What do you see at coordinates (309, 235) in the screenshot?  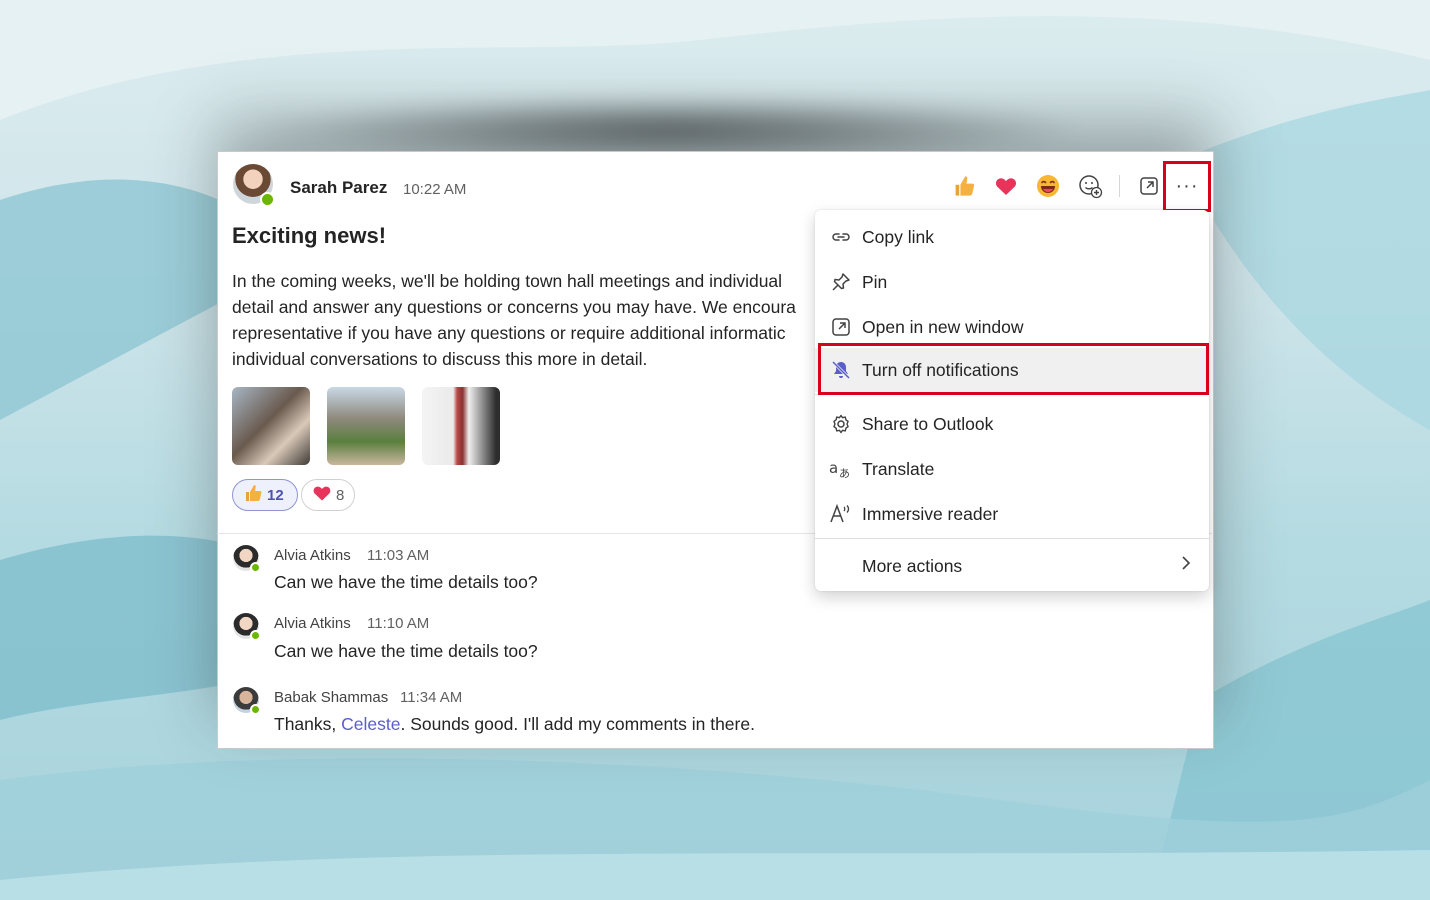 I see `post-title: Exciting news!` at bounding box center [309, 235].